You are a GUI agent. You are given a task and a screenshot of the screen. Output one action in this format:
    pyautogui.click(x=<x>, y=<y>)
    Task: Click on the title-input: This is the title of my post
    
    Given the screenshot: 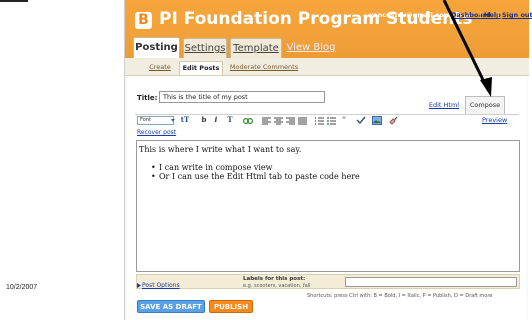 What is the action you would take?
    pyautogui.click(x=242, y=97)
    